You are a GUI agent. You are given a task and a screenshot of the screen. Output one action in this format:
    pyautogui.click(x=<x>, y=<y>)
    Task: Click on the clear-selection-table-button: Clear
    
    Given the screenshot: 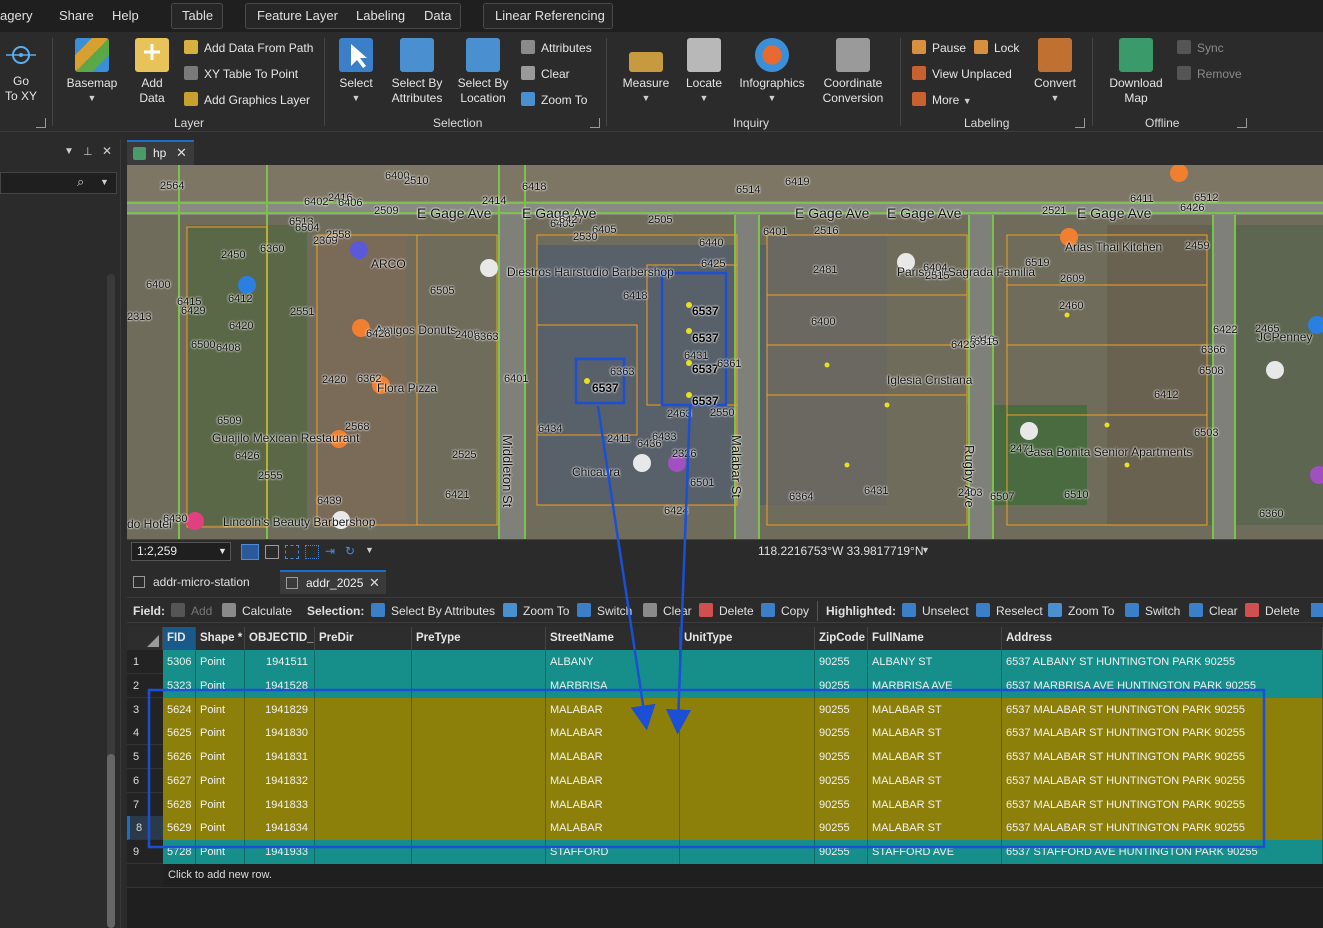 What is the action you would take?
    pyautogui.click(x=667, y=611)
    